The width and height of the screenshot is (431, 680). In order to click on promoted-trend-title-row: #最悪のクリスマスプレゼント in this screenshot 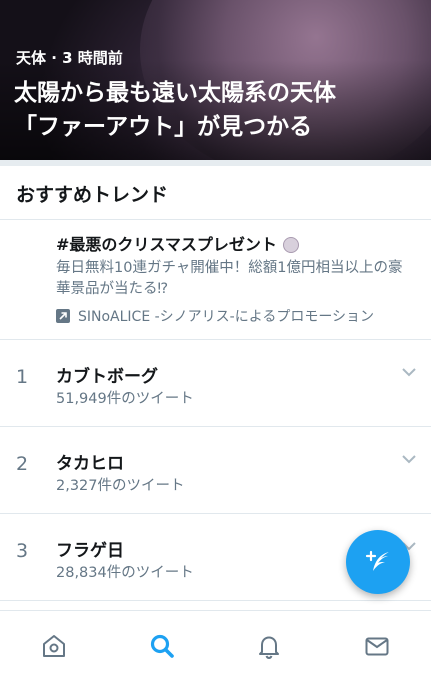, I will do `click(235, 245)`.